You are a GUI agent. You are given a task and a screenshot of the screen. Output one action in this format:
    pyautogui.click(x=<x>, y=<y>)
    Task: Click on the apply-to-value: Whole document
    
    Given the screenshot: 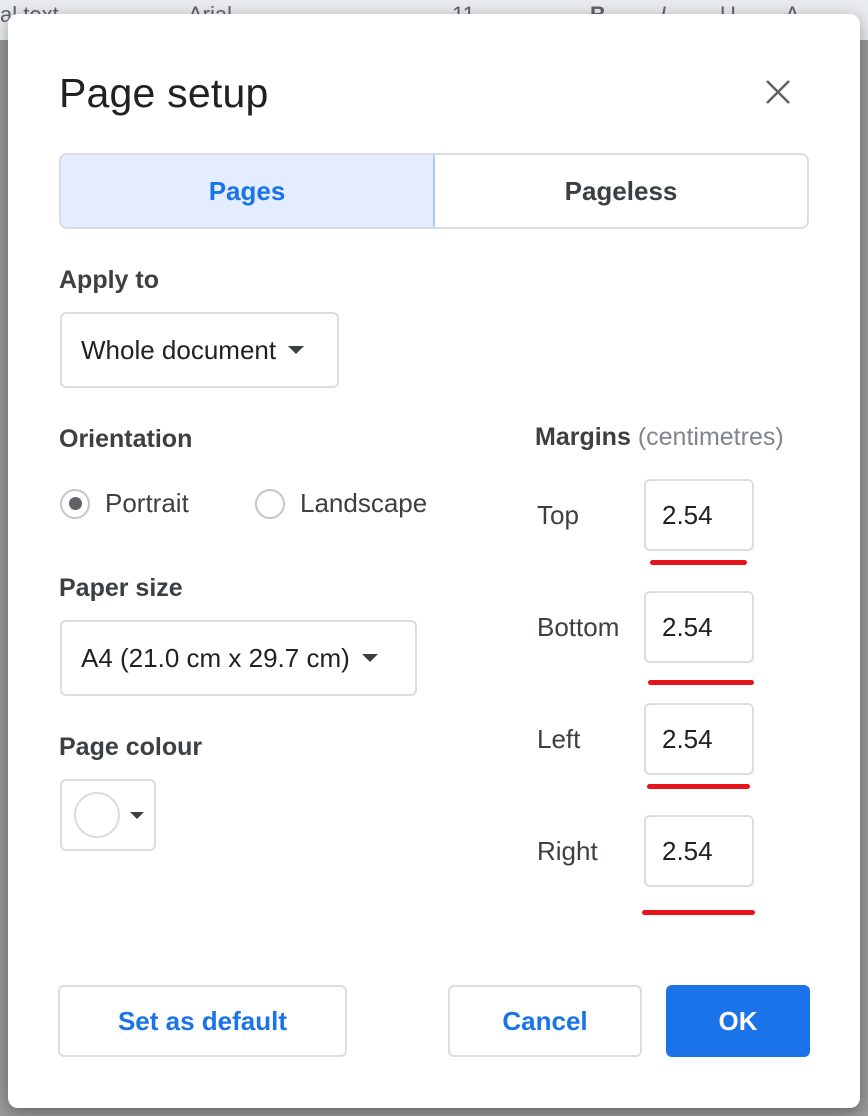 What is the action you would take?
    pyautogui.click(x=179, y=349)
    